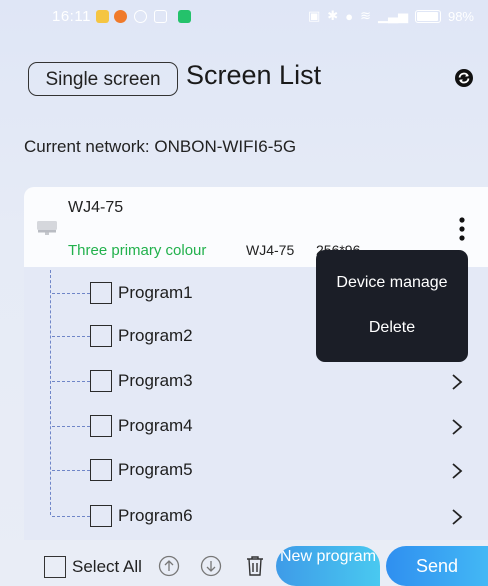 This screenshot has height=586, width=488. I want to click on refresh-icon, so click(464, 78).